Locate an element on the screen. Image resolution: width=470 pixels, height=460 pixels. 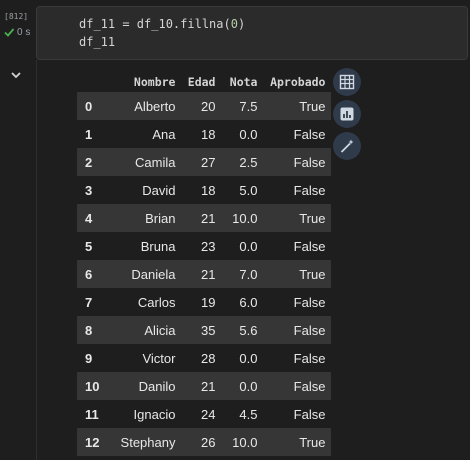
table-row: 12 Stephany 26 10.0 True is located at coordinates (204, 442).